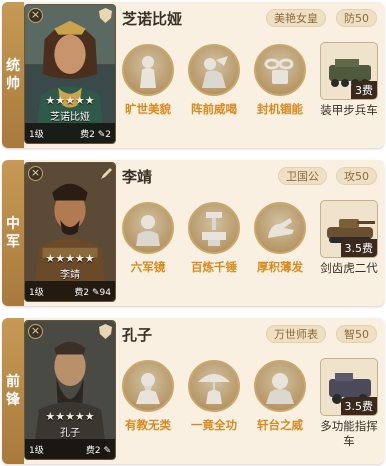 Image resolution: width=386 pixels, height=466 pixels. Describe the element at coordinates (356, 18) in the screenshot. I see `stat-tag: 防50` at that location.